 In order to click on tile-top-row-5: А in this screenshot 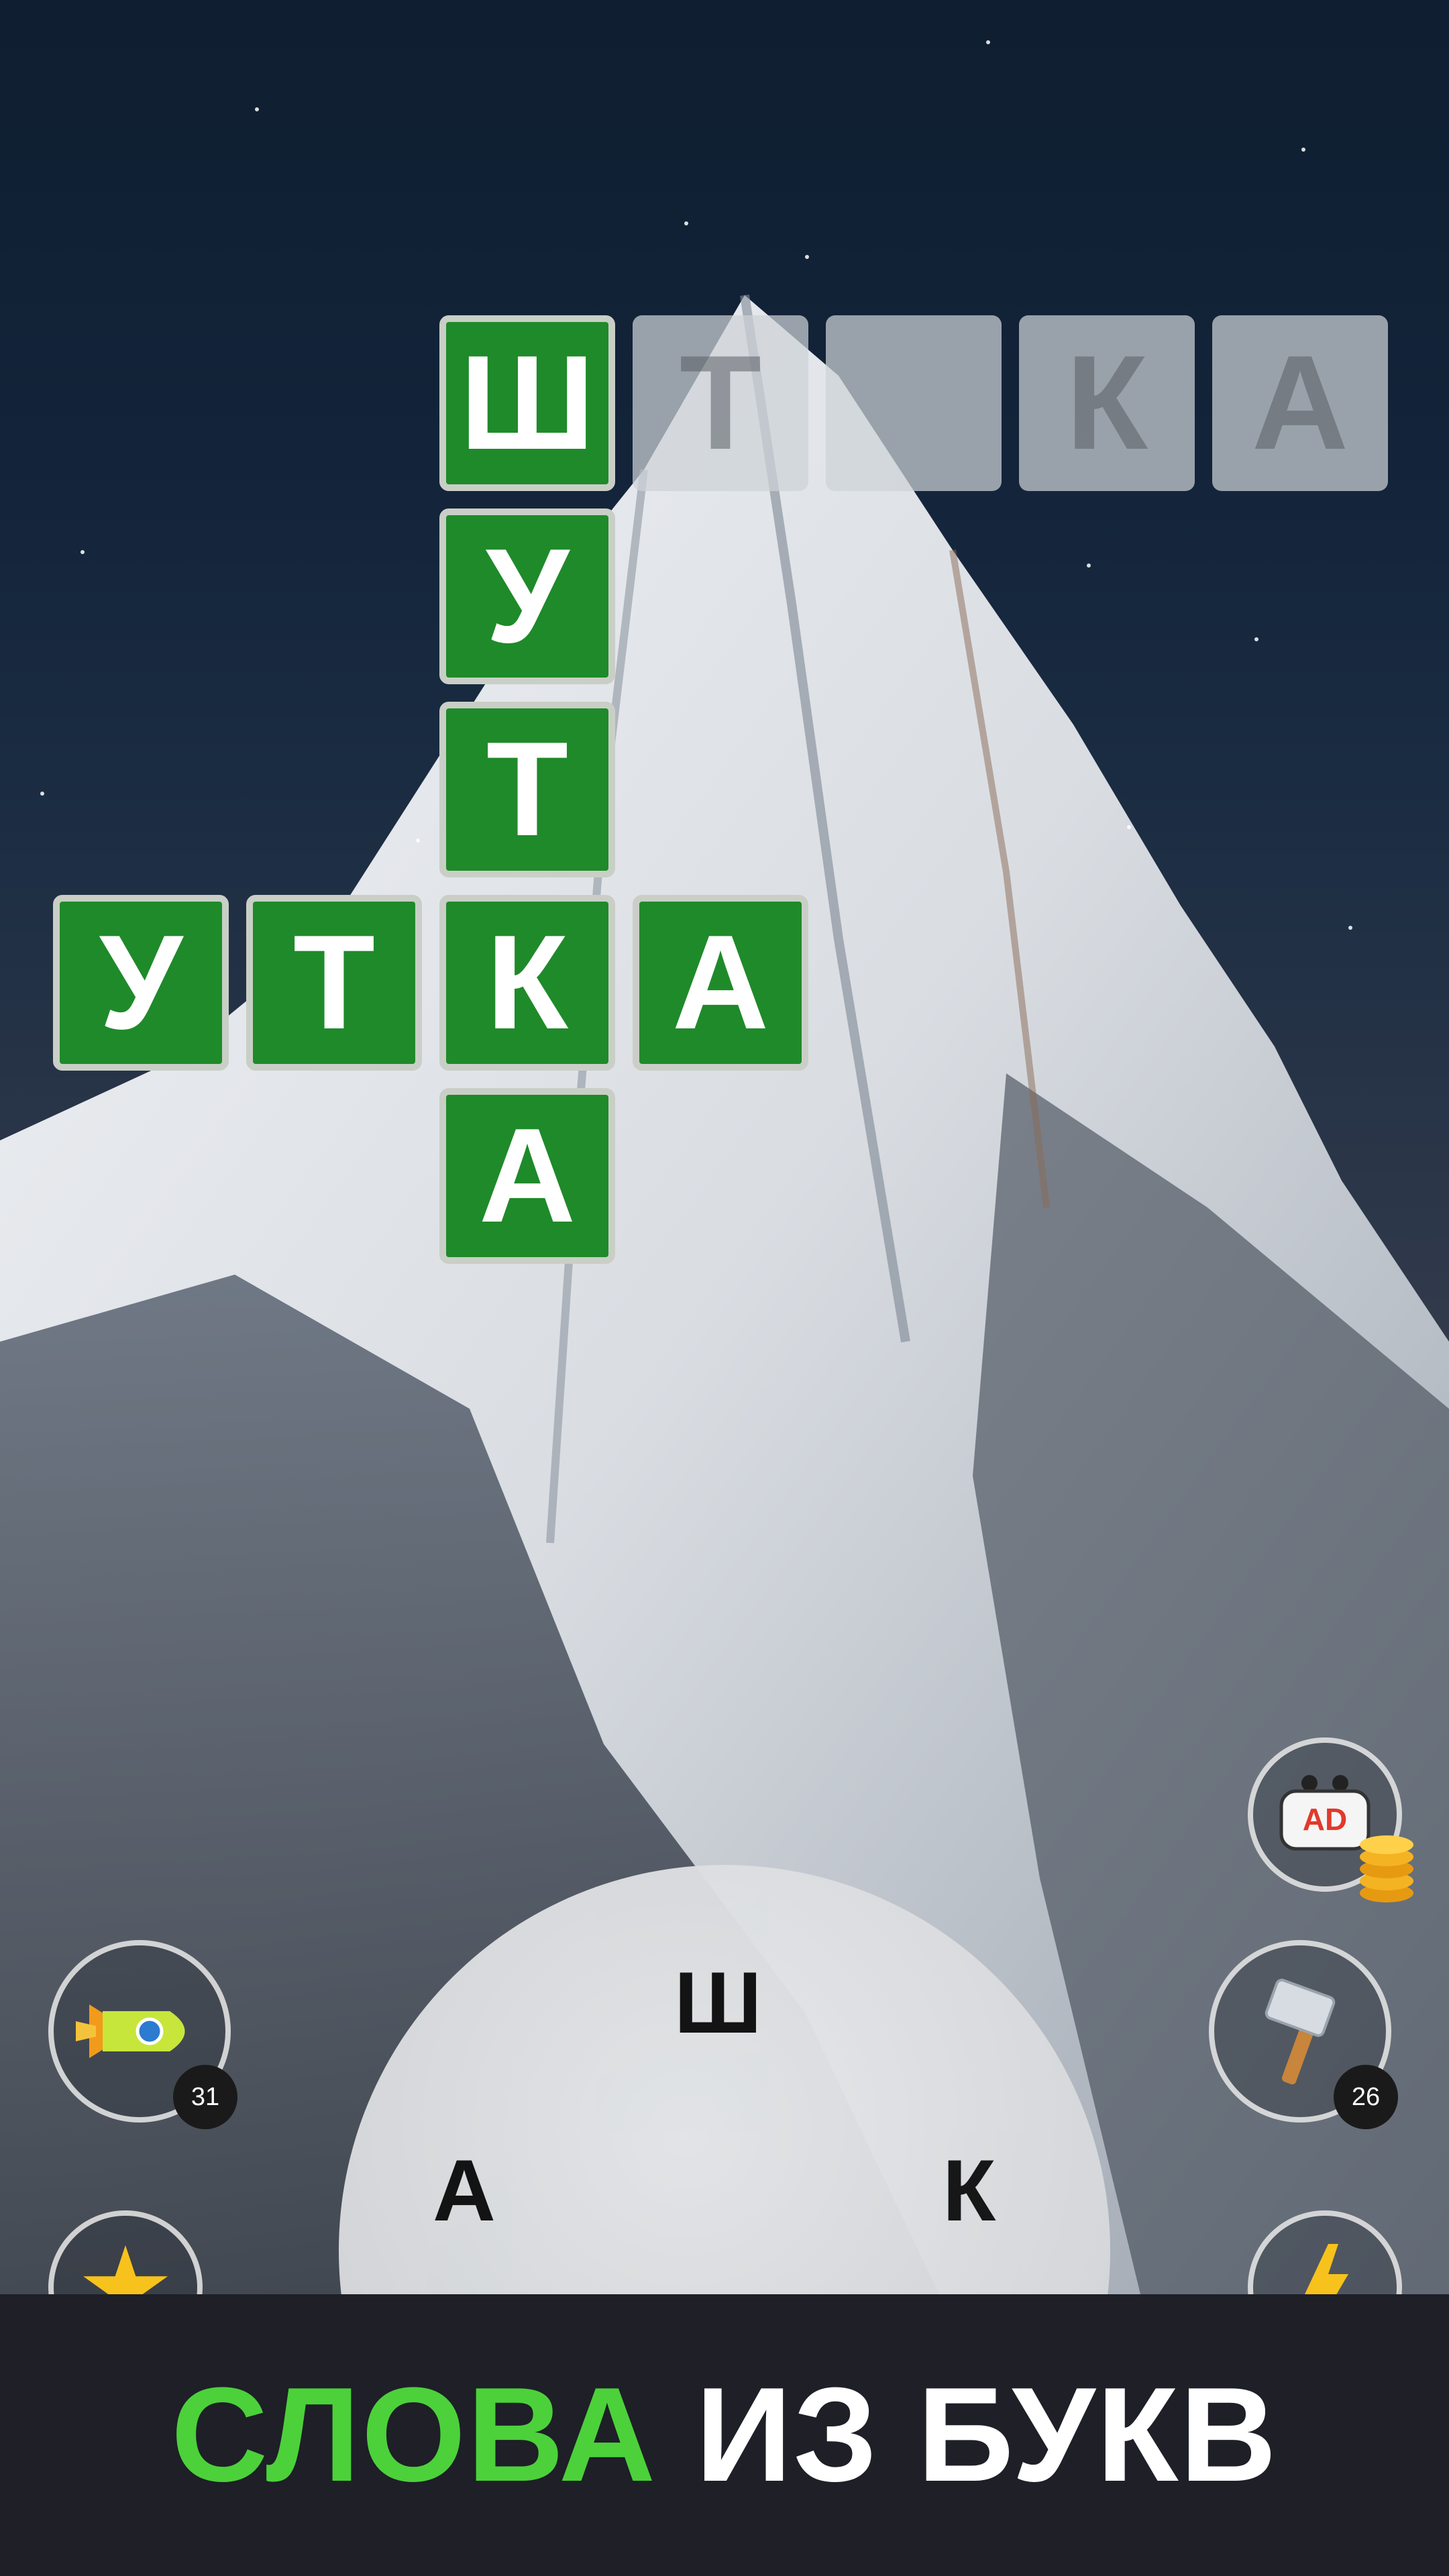, I will do `click(1300, 403)`.